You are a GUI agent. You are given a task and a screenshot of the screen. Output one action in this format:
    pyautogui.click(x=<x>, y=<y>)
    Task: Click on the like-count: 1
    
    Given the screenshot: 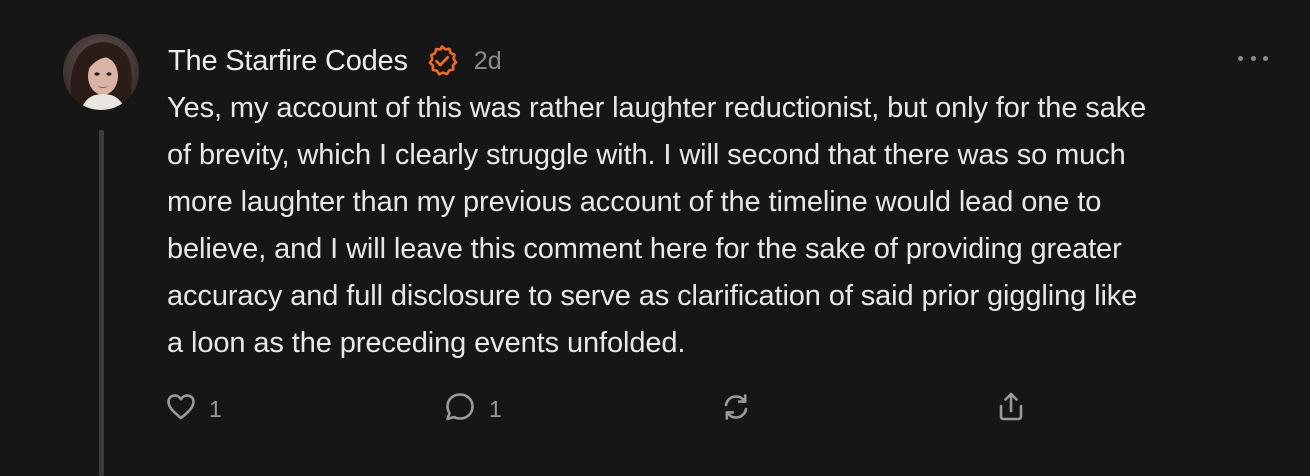 What is the action you would take?
    pyautogui.click(x=215, y=408)
    